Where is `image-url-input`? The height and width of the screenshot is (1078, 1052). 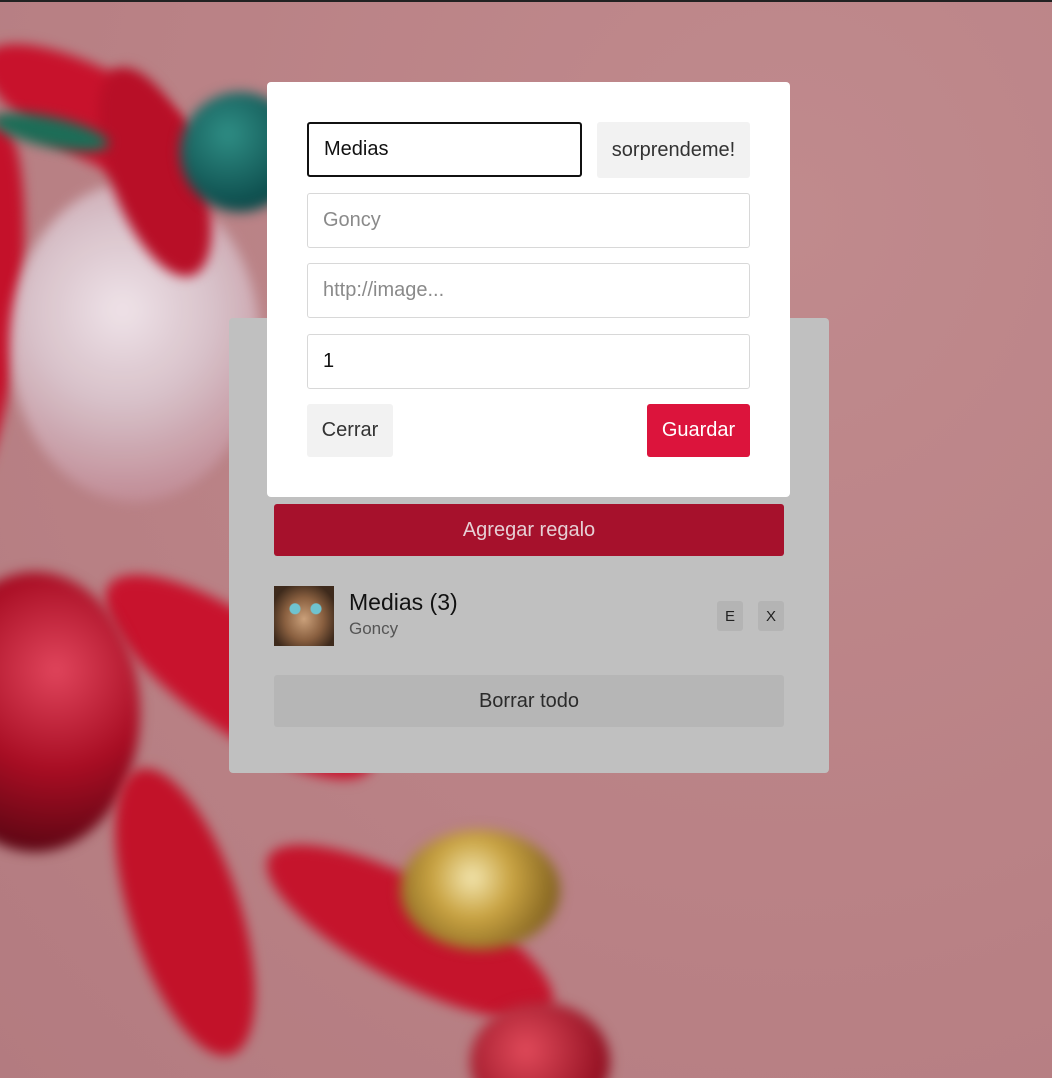 image-url-input is located at coordinates (528, 290).